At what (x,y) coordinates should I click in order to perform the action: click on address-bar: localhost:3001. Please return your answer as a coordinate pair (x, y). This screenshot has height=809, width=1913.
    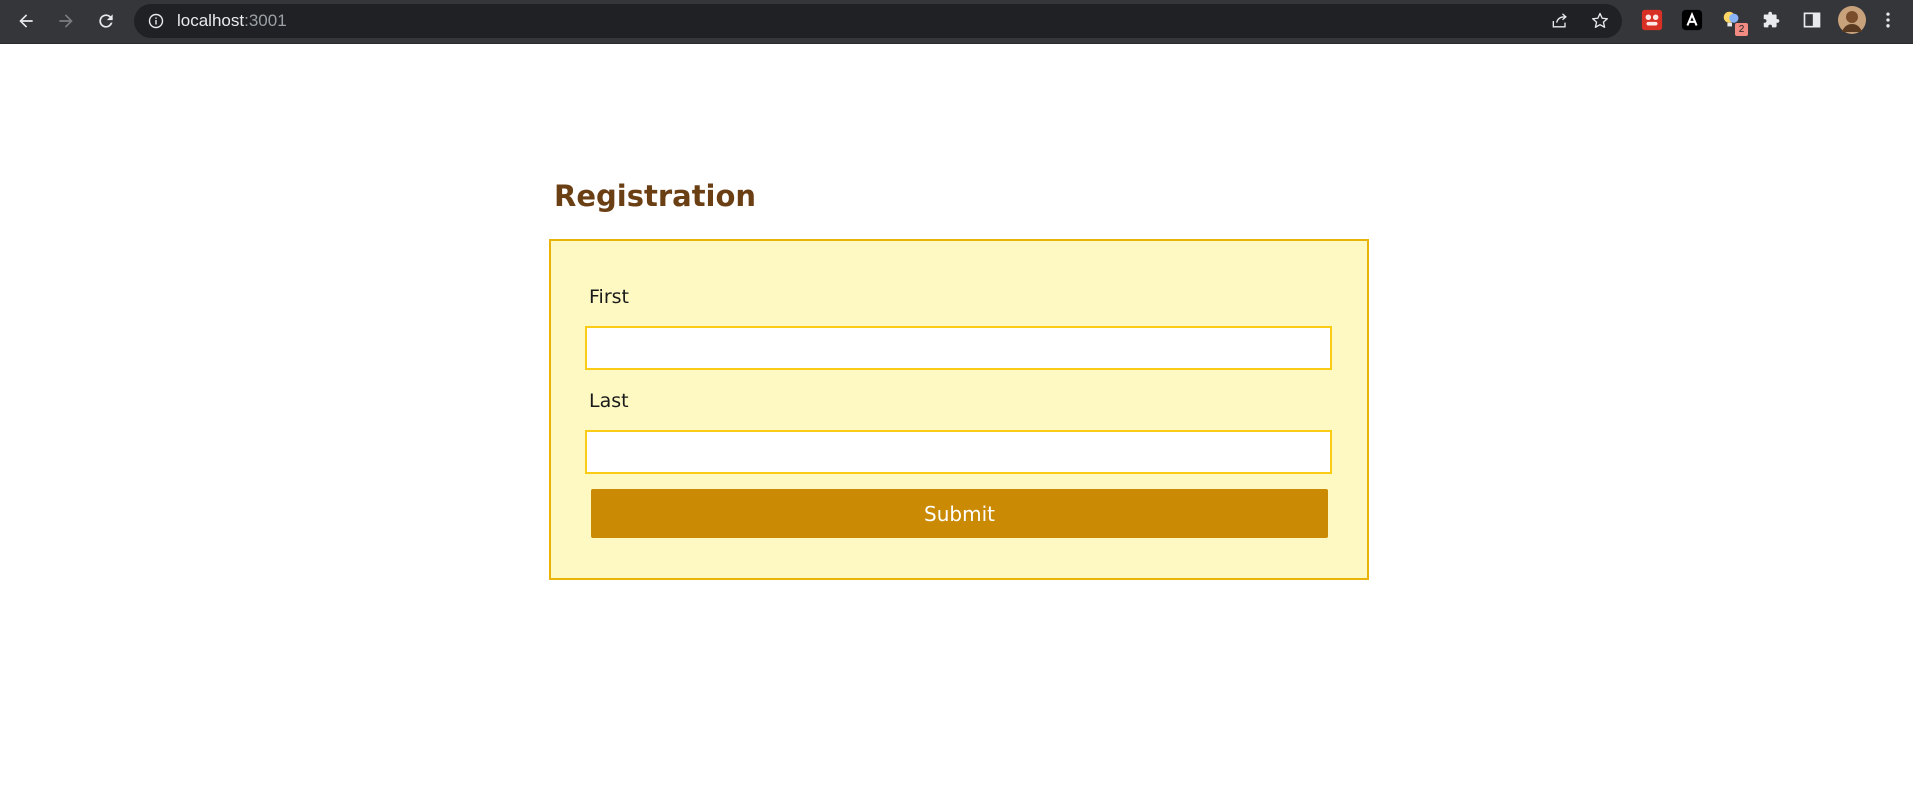
    Looking at the image, I should click on (878, 21).